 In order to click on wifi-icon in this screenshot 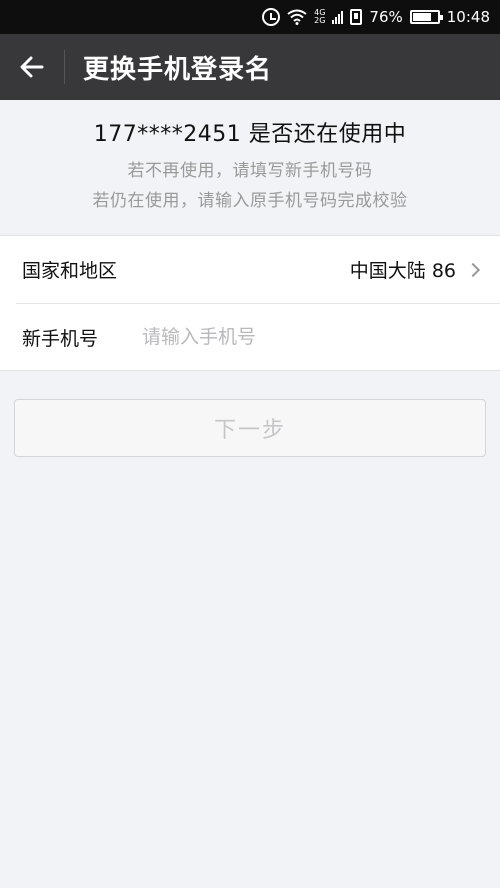, I will do `click(297, 17)`.